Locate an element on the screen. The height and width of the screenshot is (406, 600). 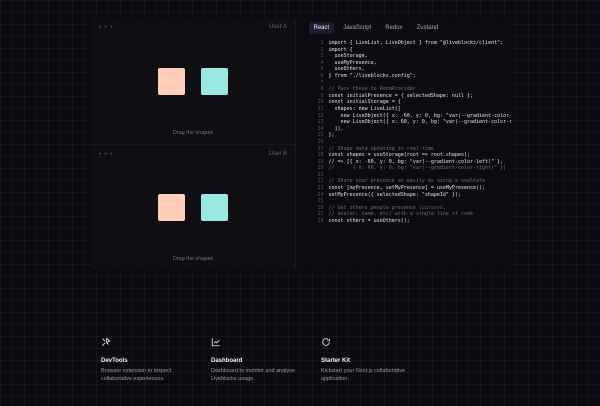
code-line: 28 const others = useOthers(); is located at coordinates (411, 221).